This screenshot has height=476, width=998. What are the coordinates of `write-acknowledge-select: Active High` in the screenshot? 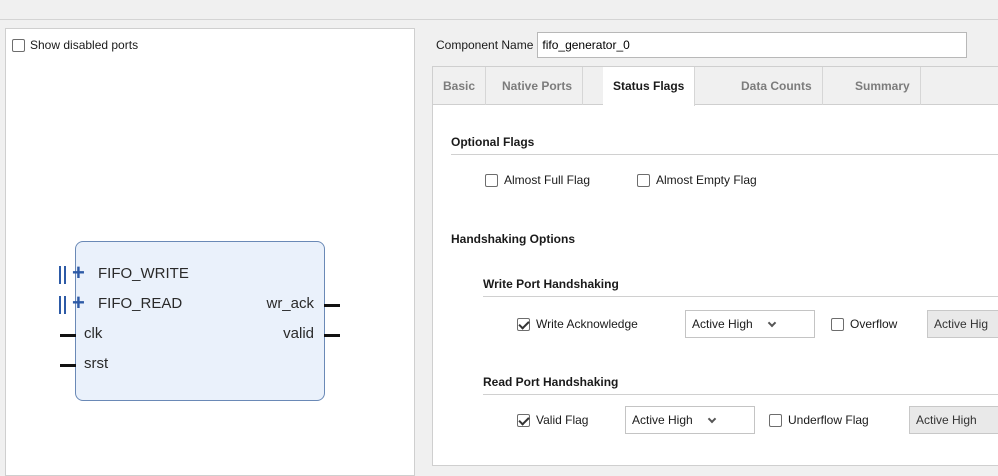 It's located at (750, 324).